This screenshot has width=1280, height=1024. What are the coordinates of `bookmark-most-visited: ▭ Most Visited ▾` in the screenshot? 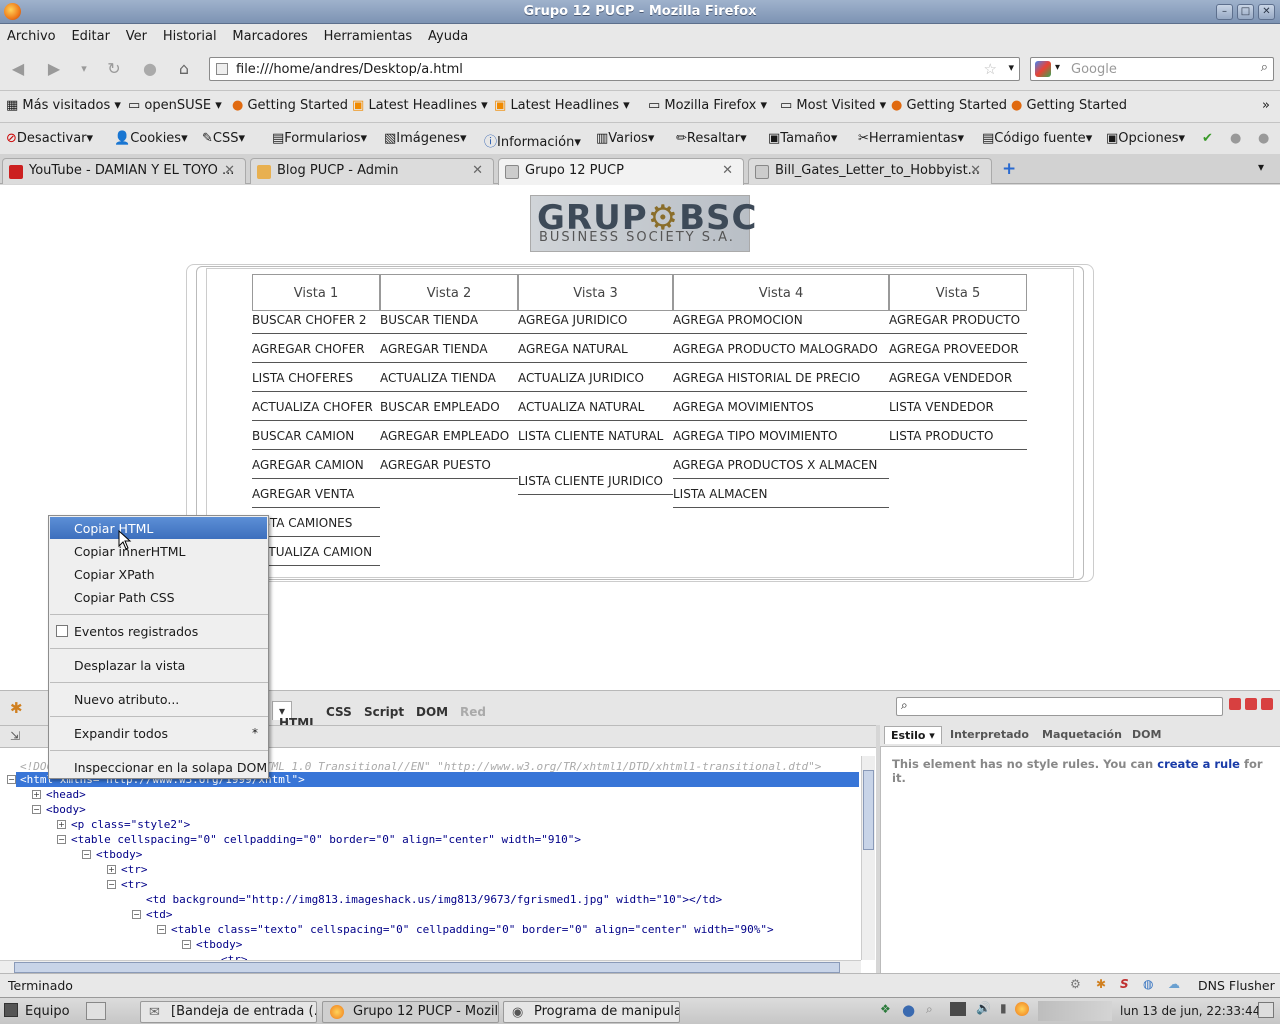 It's located at (833, 105).